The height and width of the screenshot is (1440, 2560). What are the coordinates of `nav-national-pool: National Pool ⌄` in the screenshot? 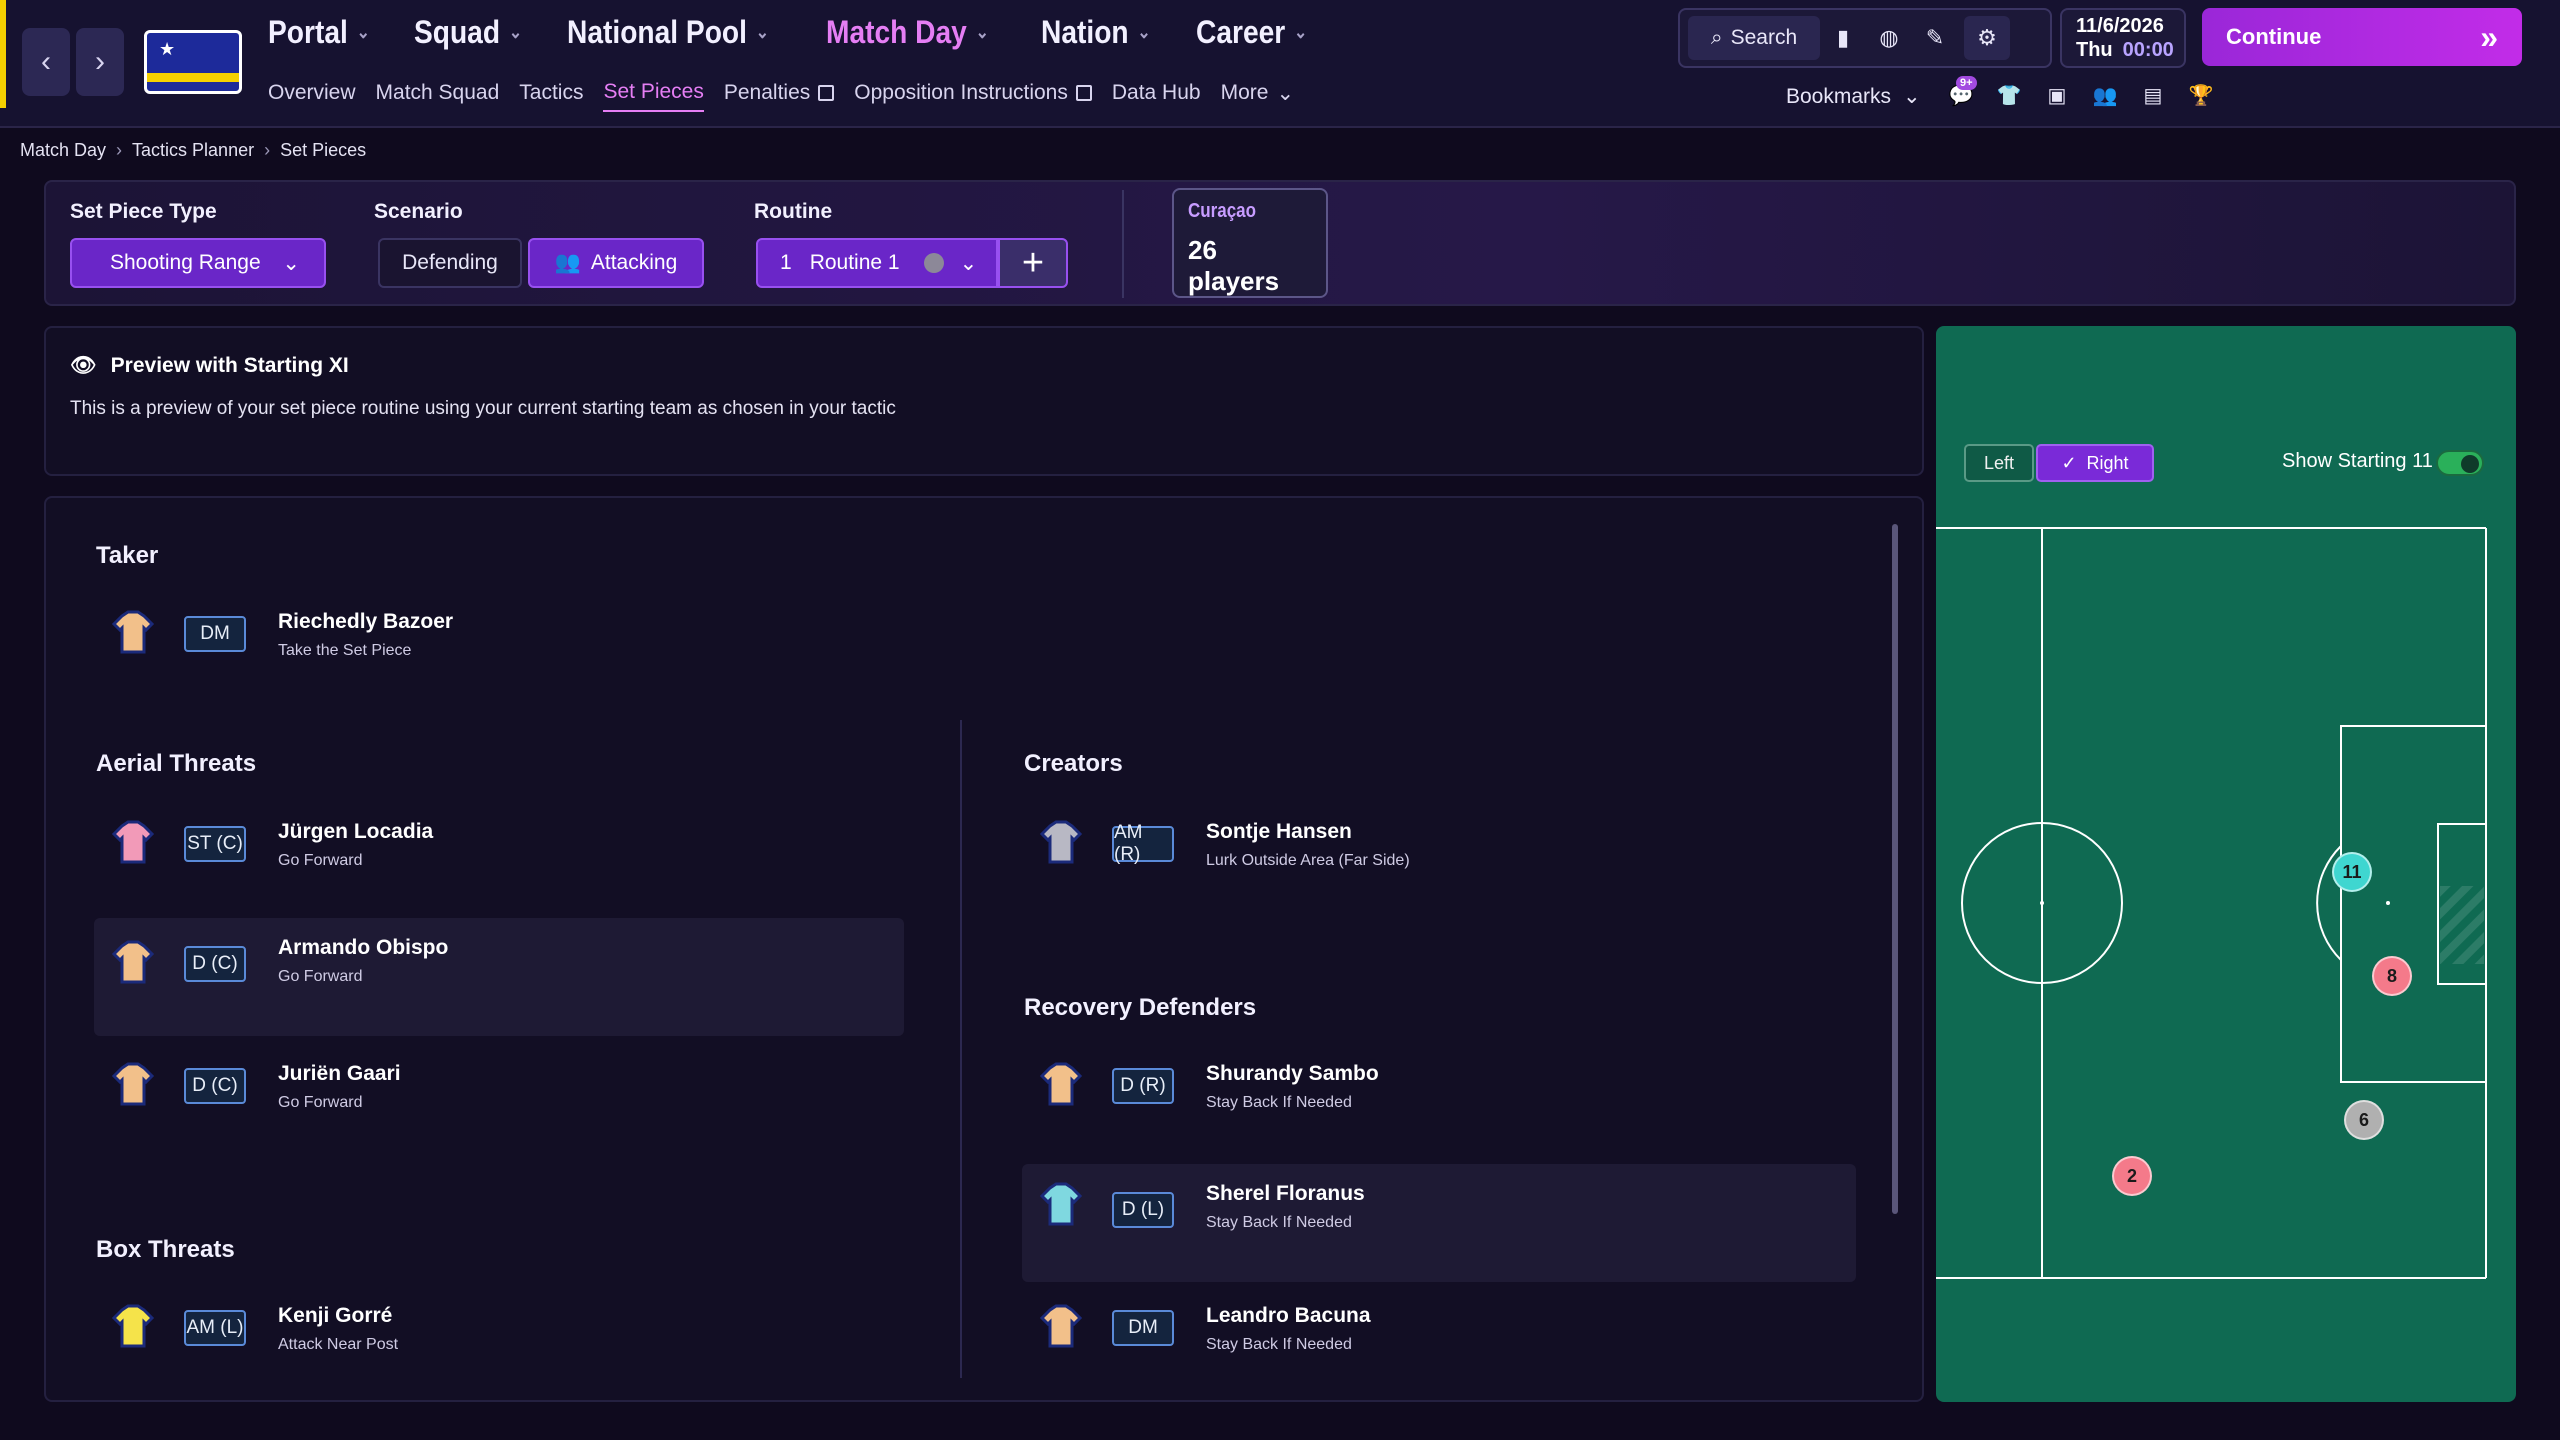 It's located at (668, 32).